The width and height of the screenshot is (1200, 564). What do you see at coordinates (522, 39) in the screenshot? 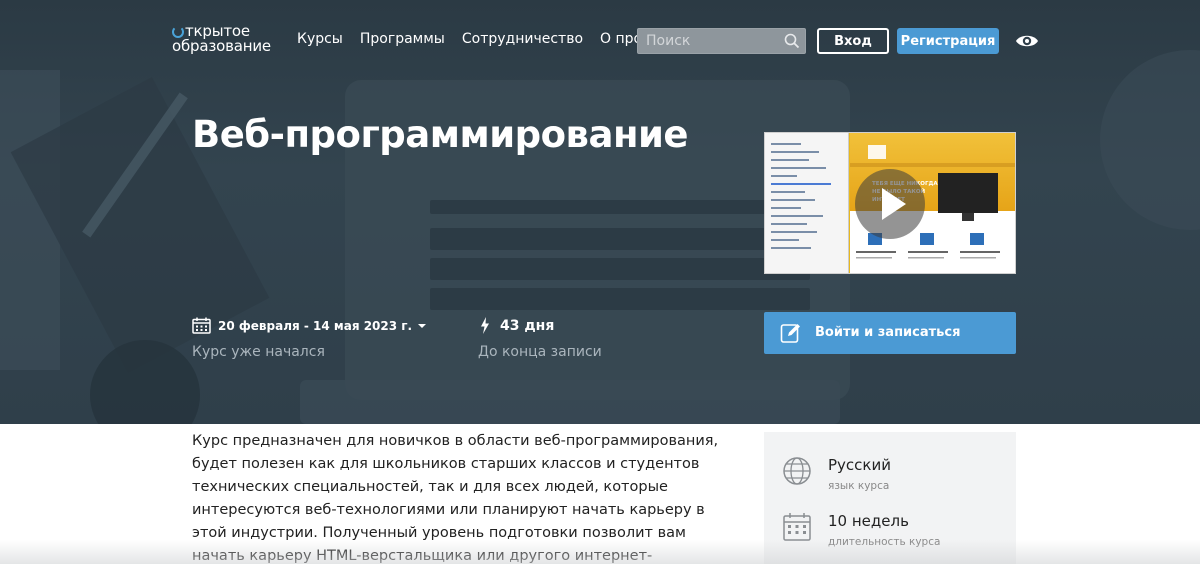
I see `nav-link-partnership: Сотрудничество` at bounding box center [522, 39].